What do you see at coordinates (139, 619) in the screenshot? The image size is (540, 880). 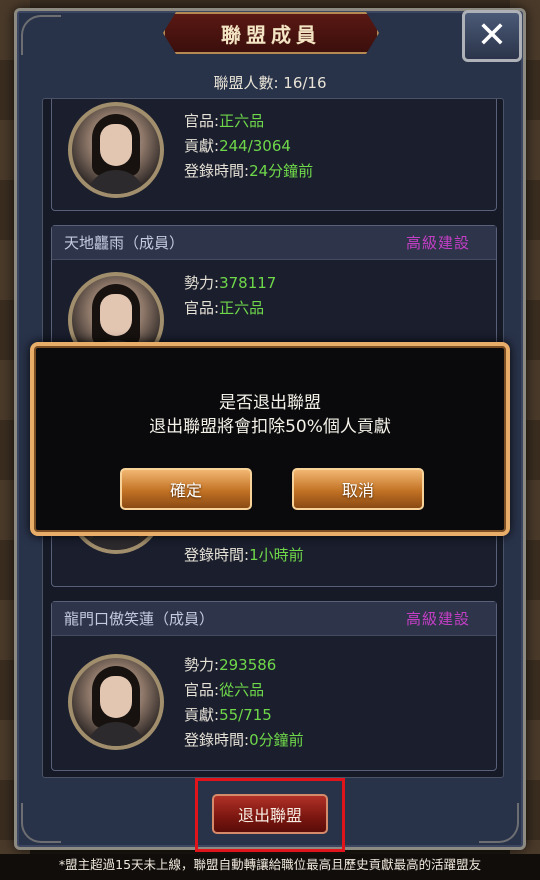 I see `member-name: 龍門口傲笑蓮（成員）` at bounding box center [139, 619].